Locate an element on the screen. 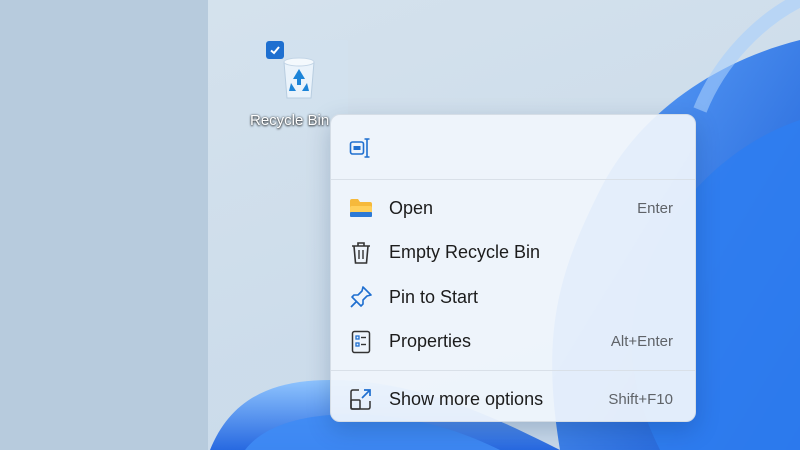  menu-item-shortcut: Alt+Enter is located at coordinates (641, 342).